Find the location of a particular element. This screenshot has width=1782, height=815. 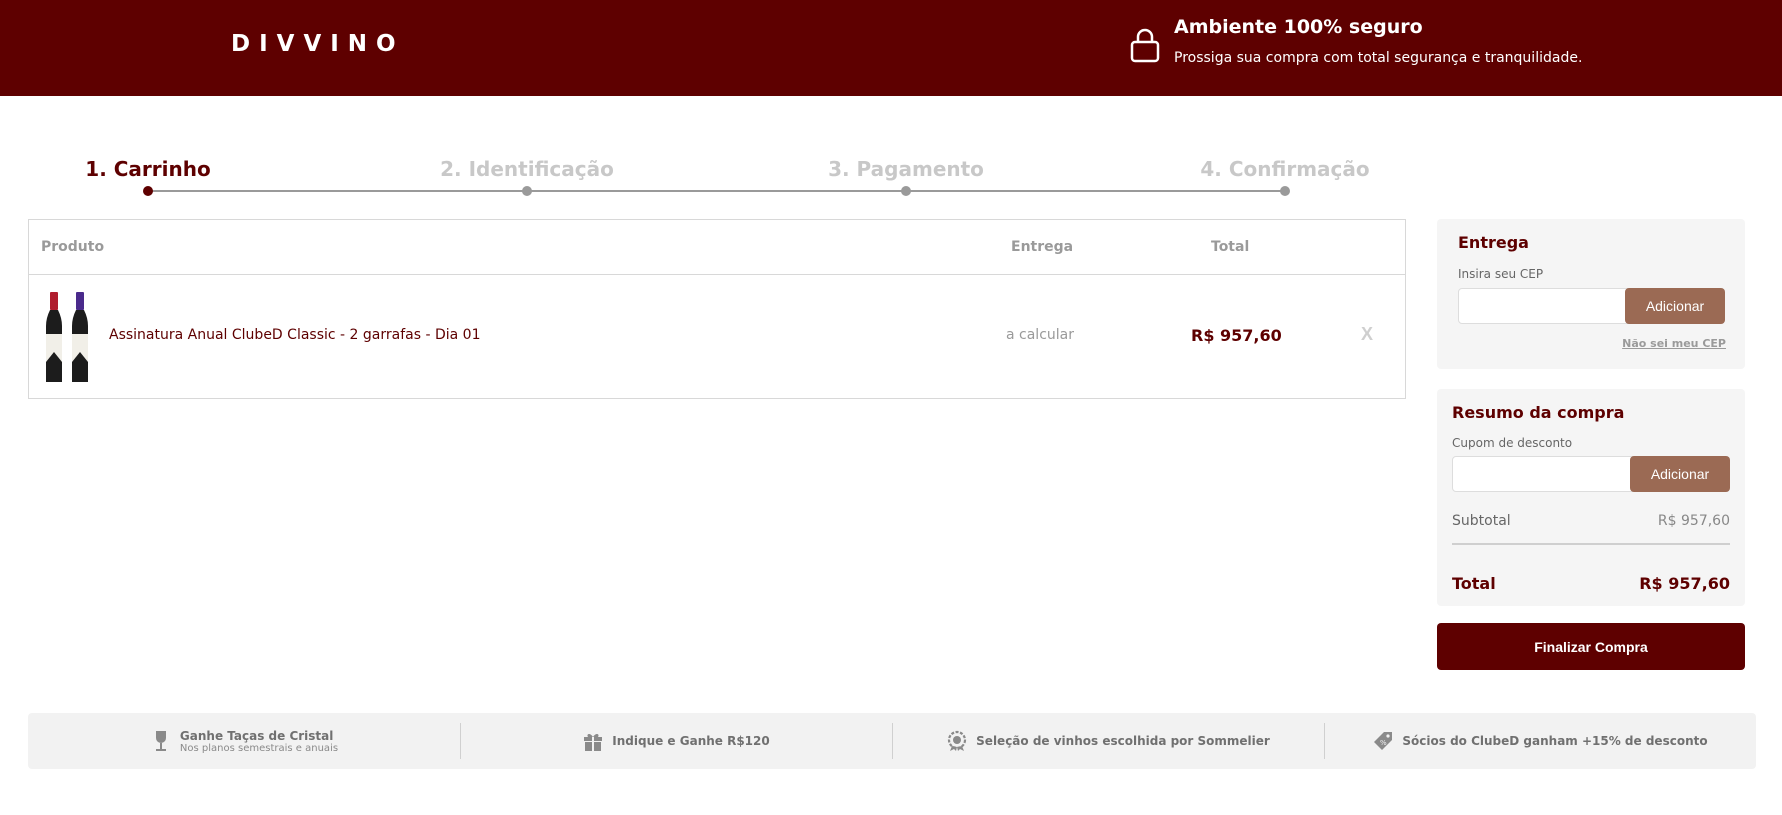

benefit-title: Sócios do ClubeD ganham +15% de desconto is located at coordinates (1555, 741).